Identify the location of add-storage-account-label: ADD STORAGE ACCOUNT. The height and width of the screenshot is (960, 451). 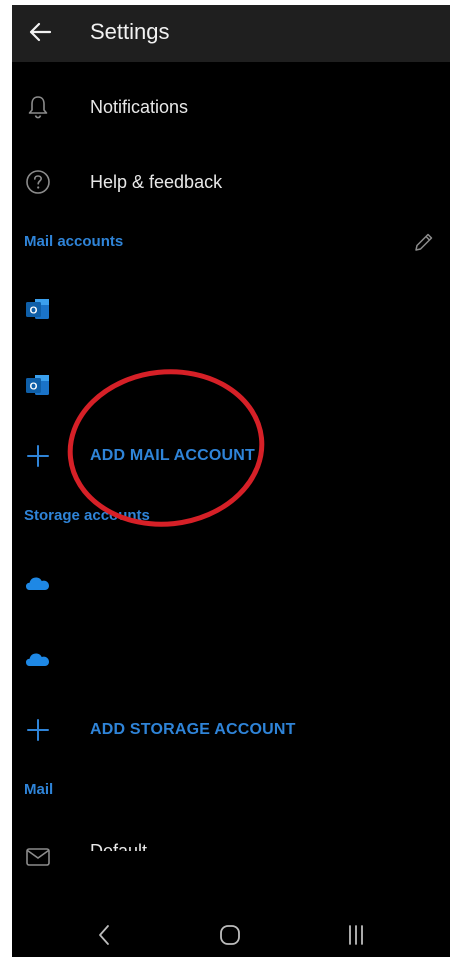
(193, 729).